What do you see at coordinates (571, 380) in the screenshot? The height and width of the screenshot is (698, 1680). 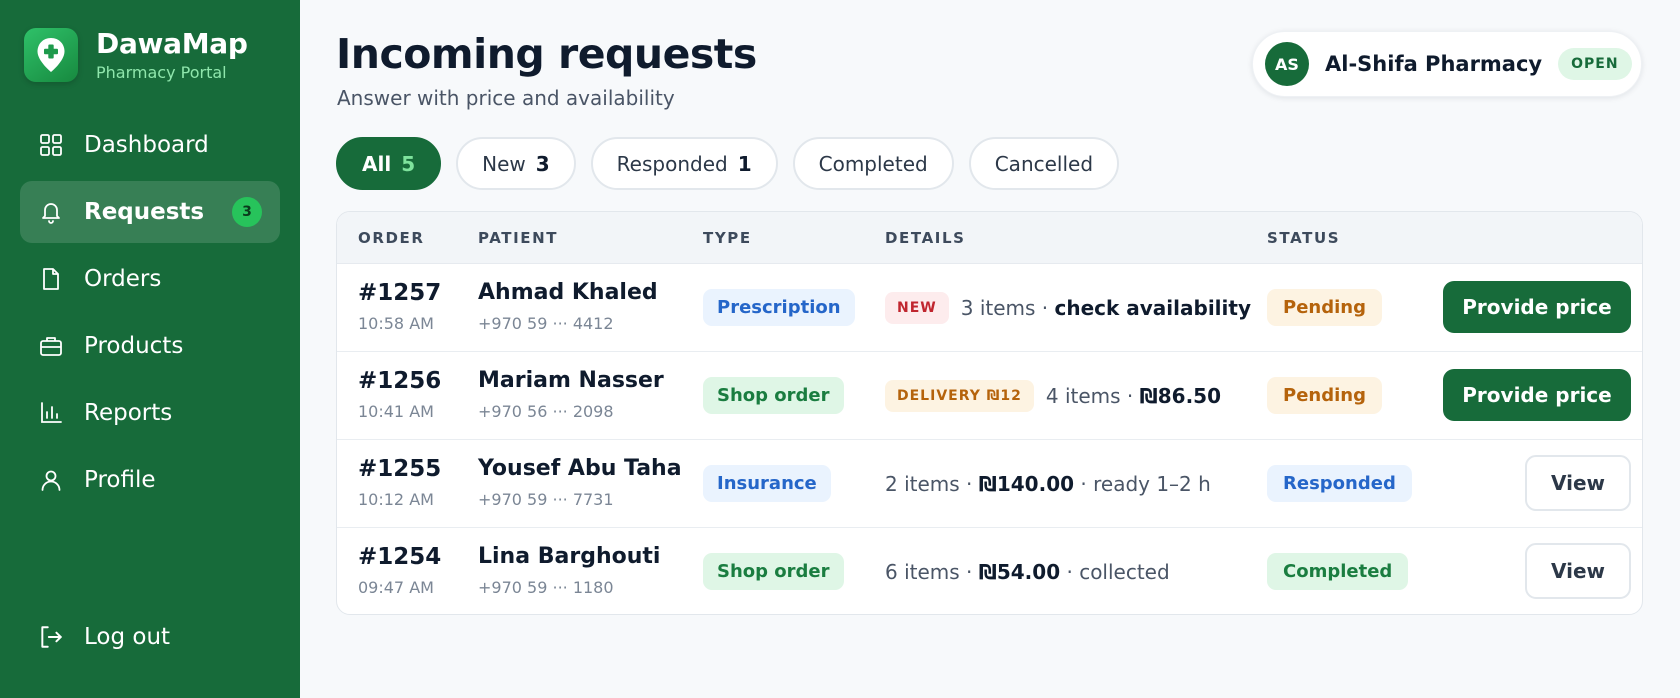 I see `patient-name: Mariam Nasser` at bounding box center [571, 380].